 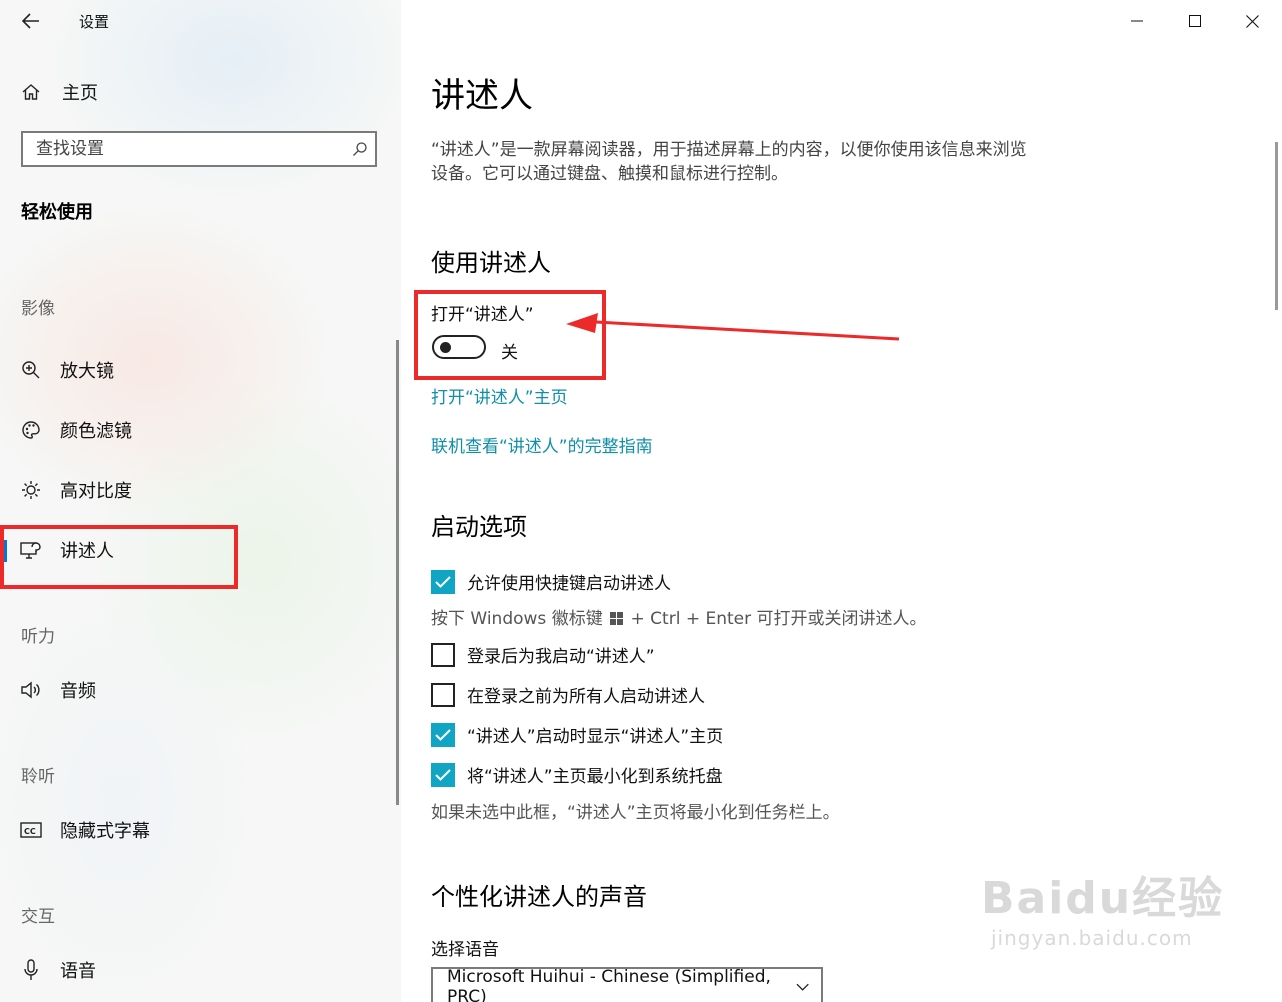 I want to click on close-button, so click(x=1252, y=21).